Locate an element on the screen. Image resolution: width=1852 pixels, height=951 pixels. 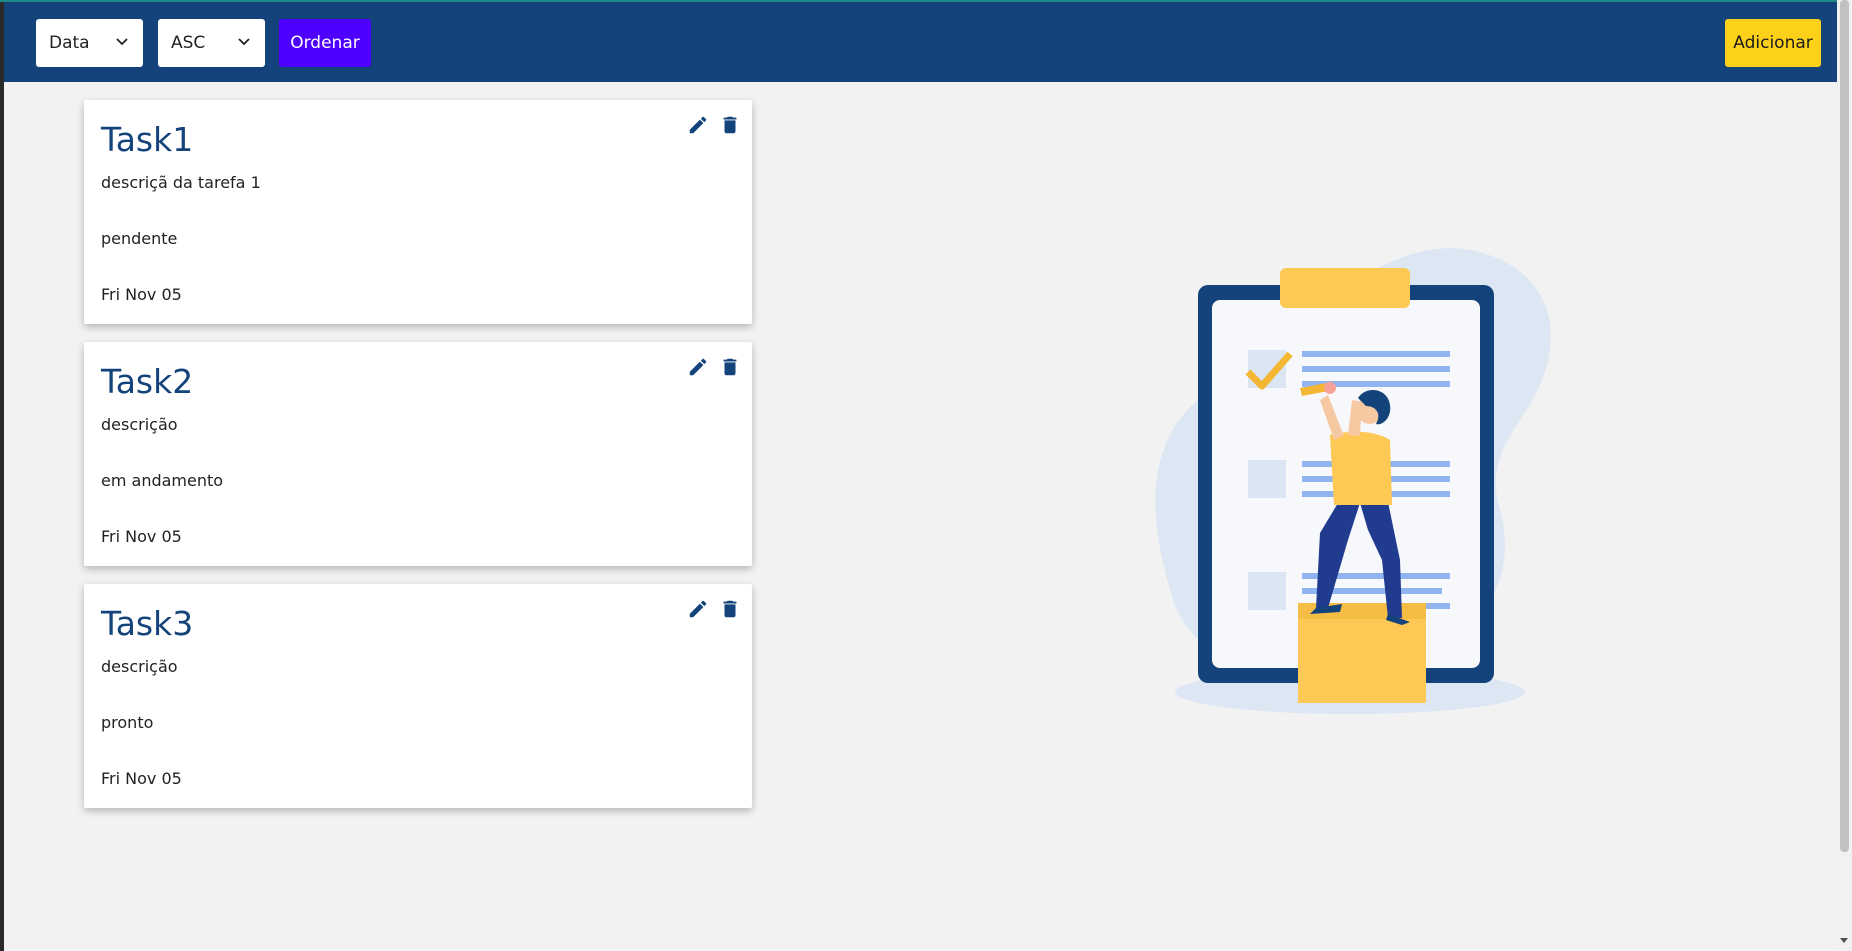
task-description: descriçã da tarefa 1 is located at coordinates (181, 182).